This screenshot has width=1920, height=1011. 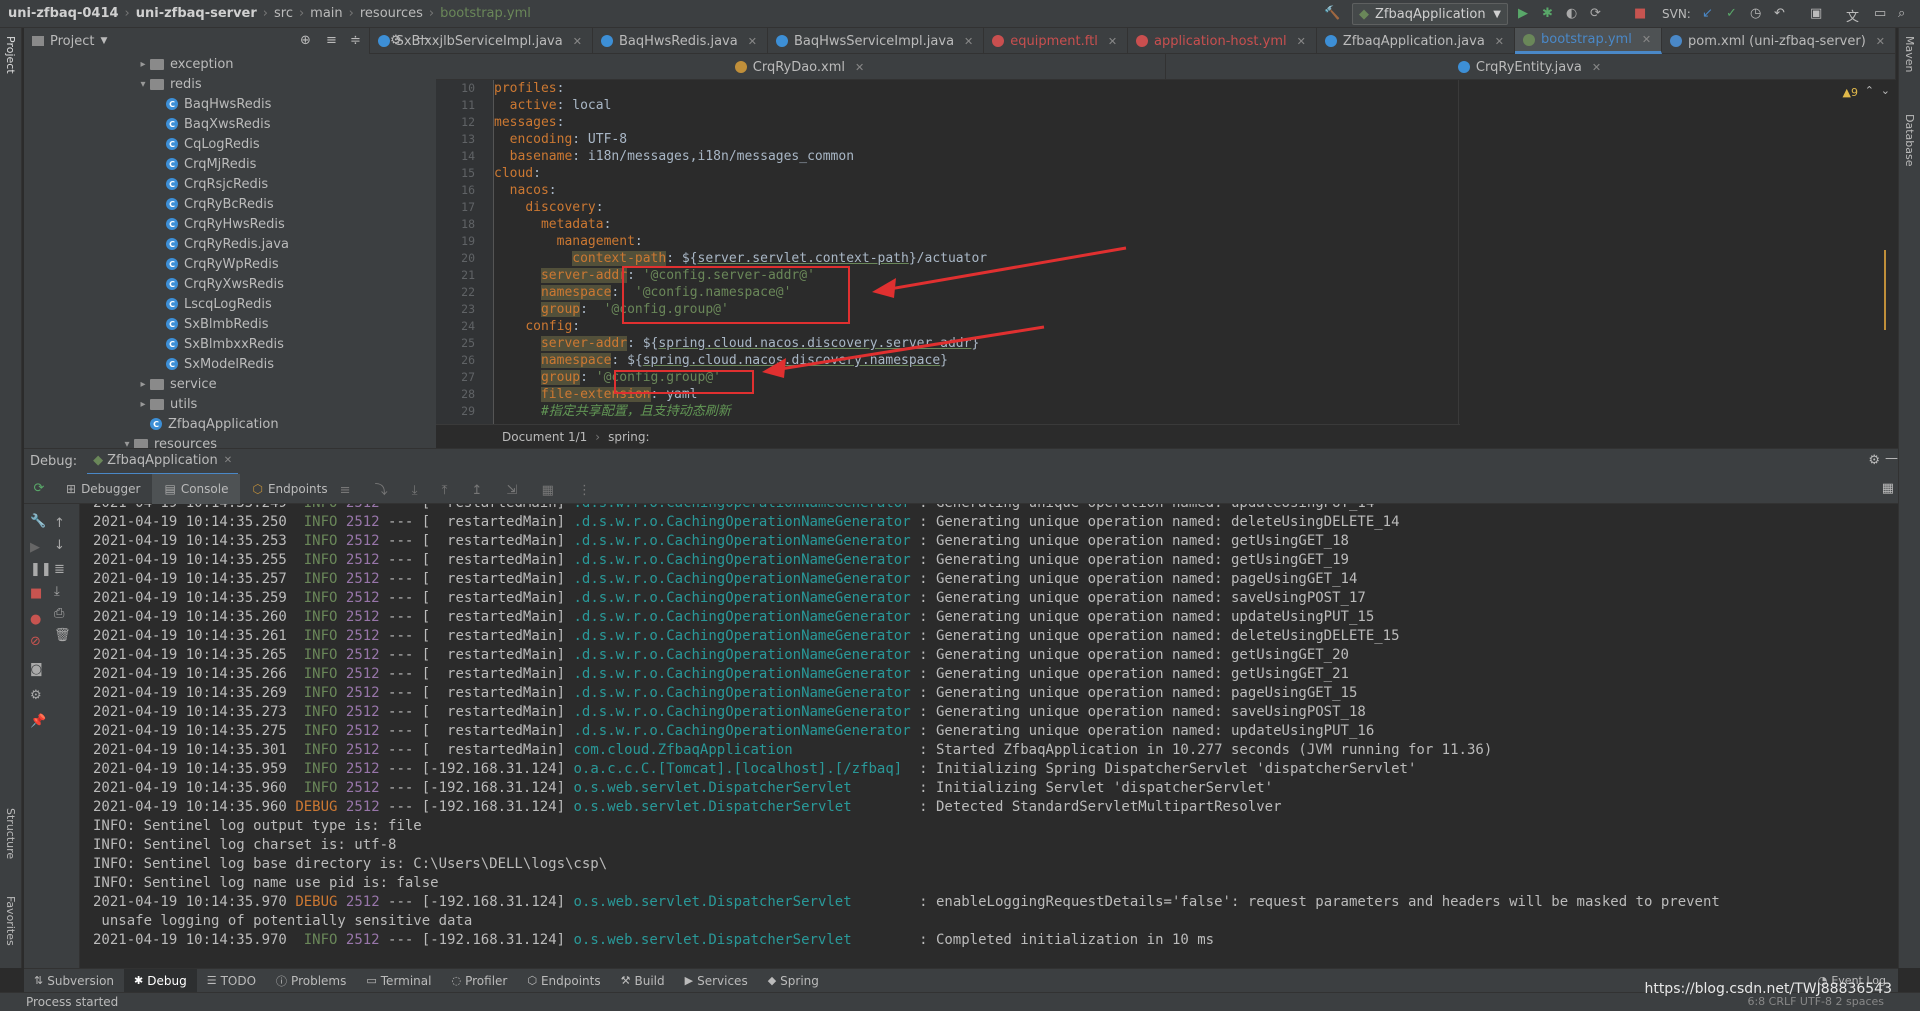 What do you see at coordinates (716, 981) in the screenshot?
I see `tool-tab-services: ▶ Services` at bounding box center [716, 981].